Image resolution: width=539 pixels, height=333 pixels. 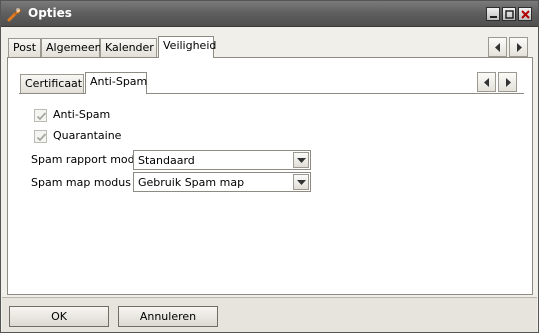 I want to click on select-value: Gebruik Spam map, so click(x=191, y=182).